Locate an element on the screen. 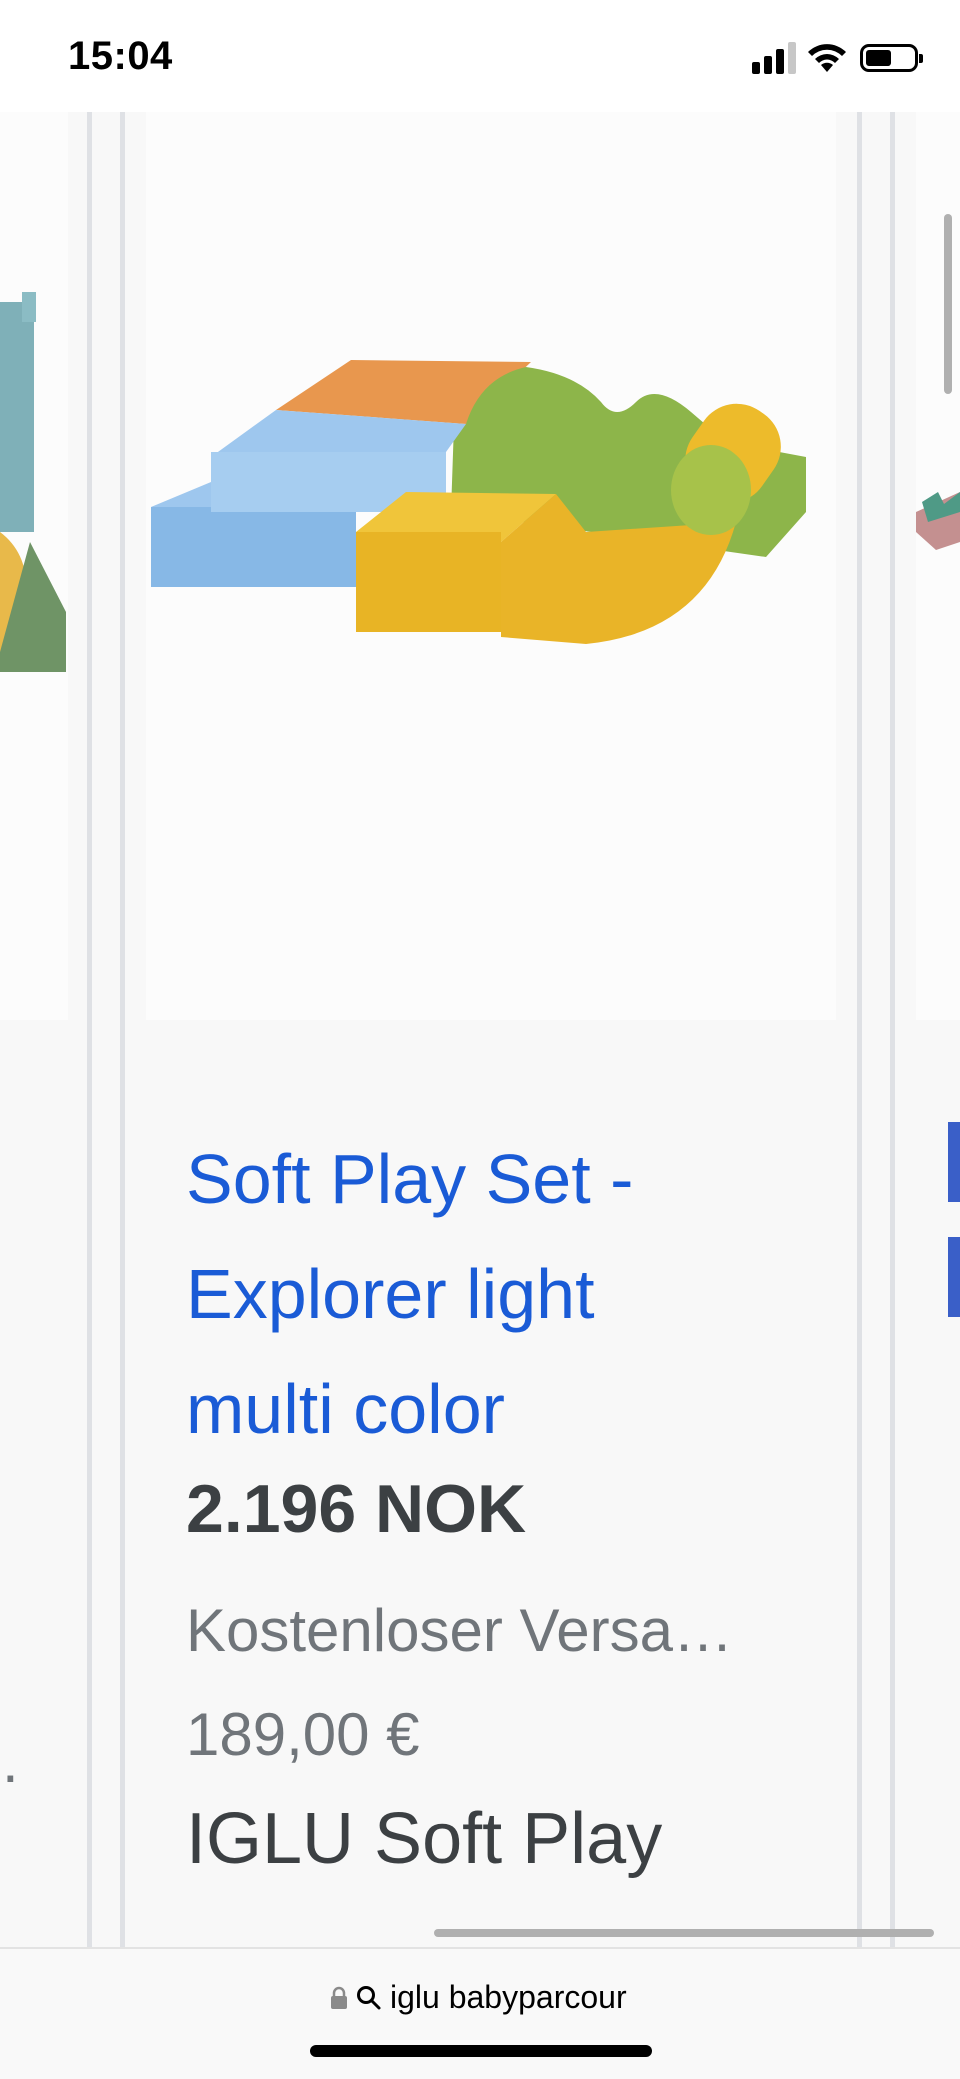 The image size is (960, 2079). product-price: 2.196 NOK is located at coordinates (356, 1509).